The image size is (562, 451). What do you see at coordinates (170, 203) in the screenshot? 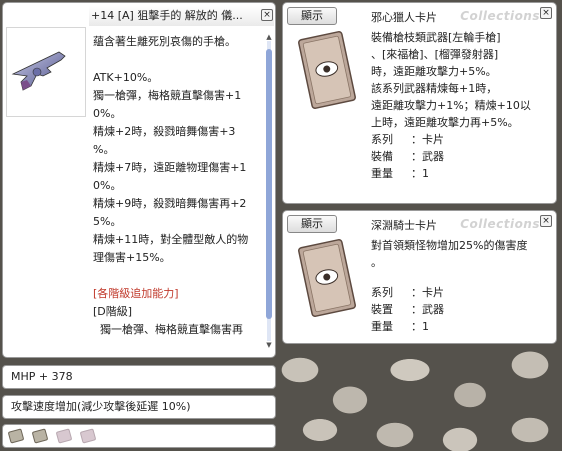
I see `description-line: 精煉+9時，殺戮暗舞傷害再+2` at bounding box center [170, 203].